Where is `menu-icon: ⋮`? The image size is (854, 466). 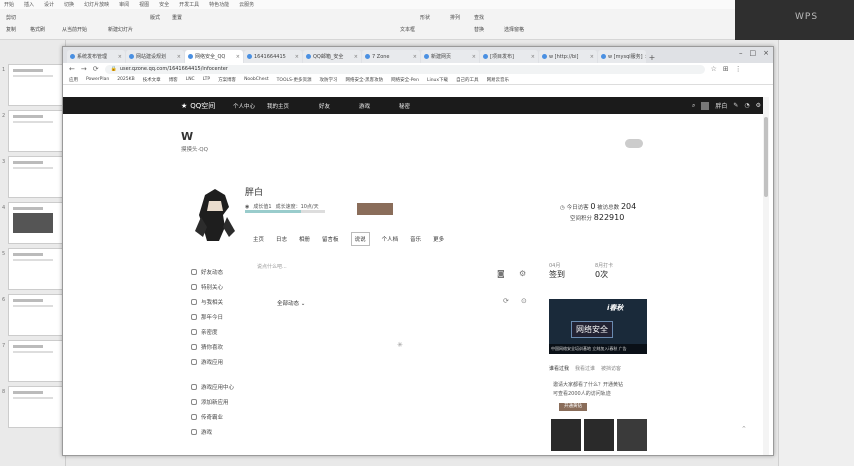
menu-icon: ⋮ is located at coordinates (738, 69).